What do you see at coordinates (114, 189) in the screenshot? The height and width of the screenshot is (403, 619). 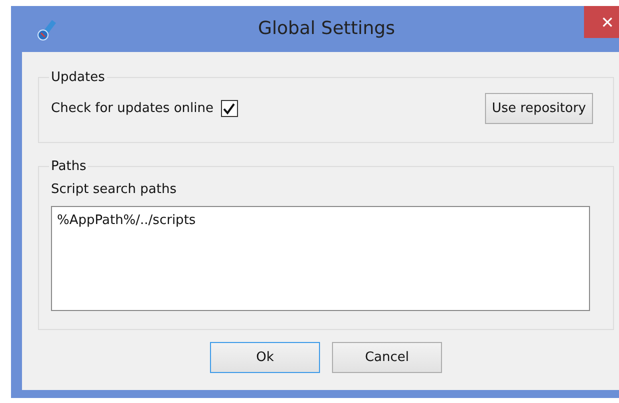 I see `field-label: Script search paths` at bounding box center [114, 189].